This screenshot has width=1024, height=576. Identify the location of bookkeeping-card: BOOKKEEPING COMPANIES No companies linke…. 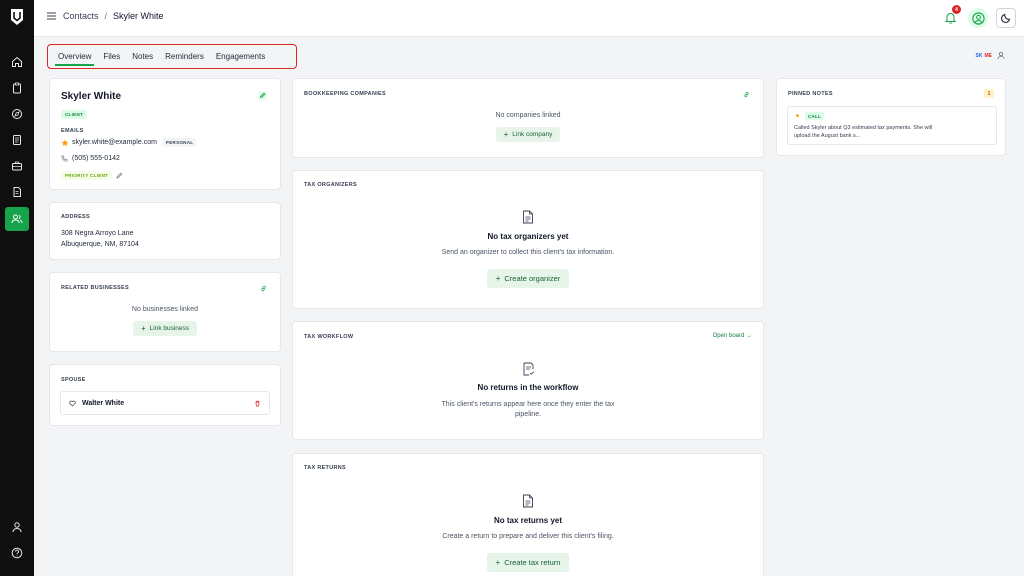
(528, 118).